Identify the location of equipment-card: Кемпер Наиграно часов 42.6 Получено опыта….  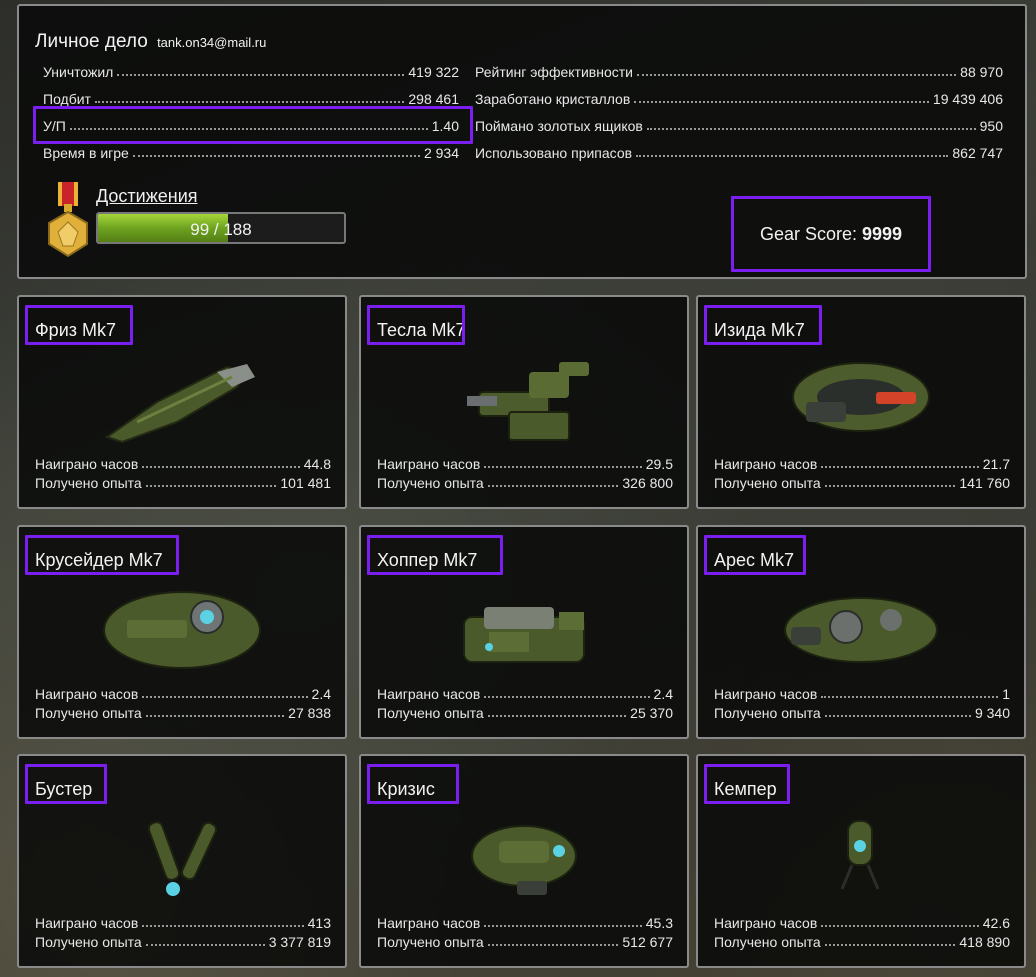
(861, 861).